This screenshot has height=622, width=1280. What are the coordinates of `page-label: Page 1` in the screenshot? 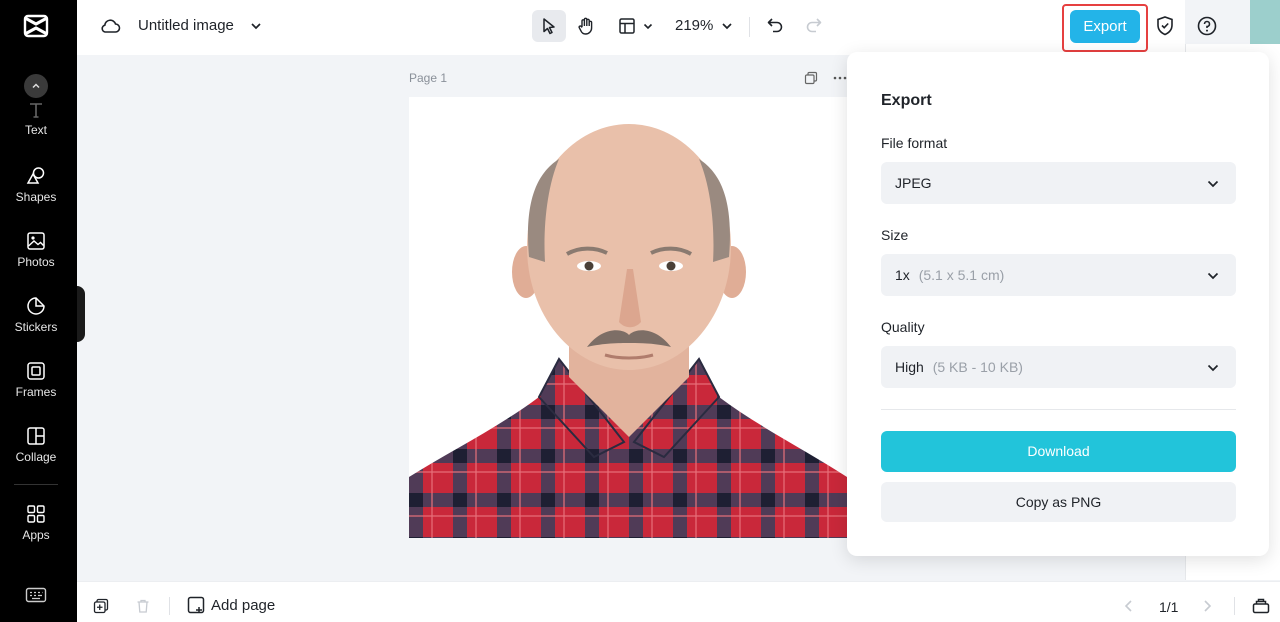 It's located at (428, 78).